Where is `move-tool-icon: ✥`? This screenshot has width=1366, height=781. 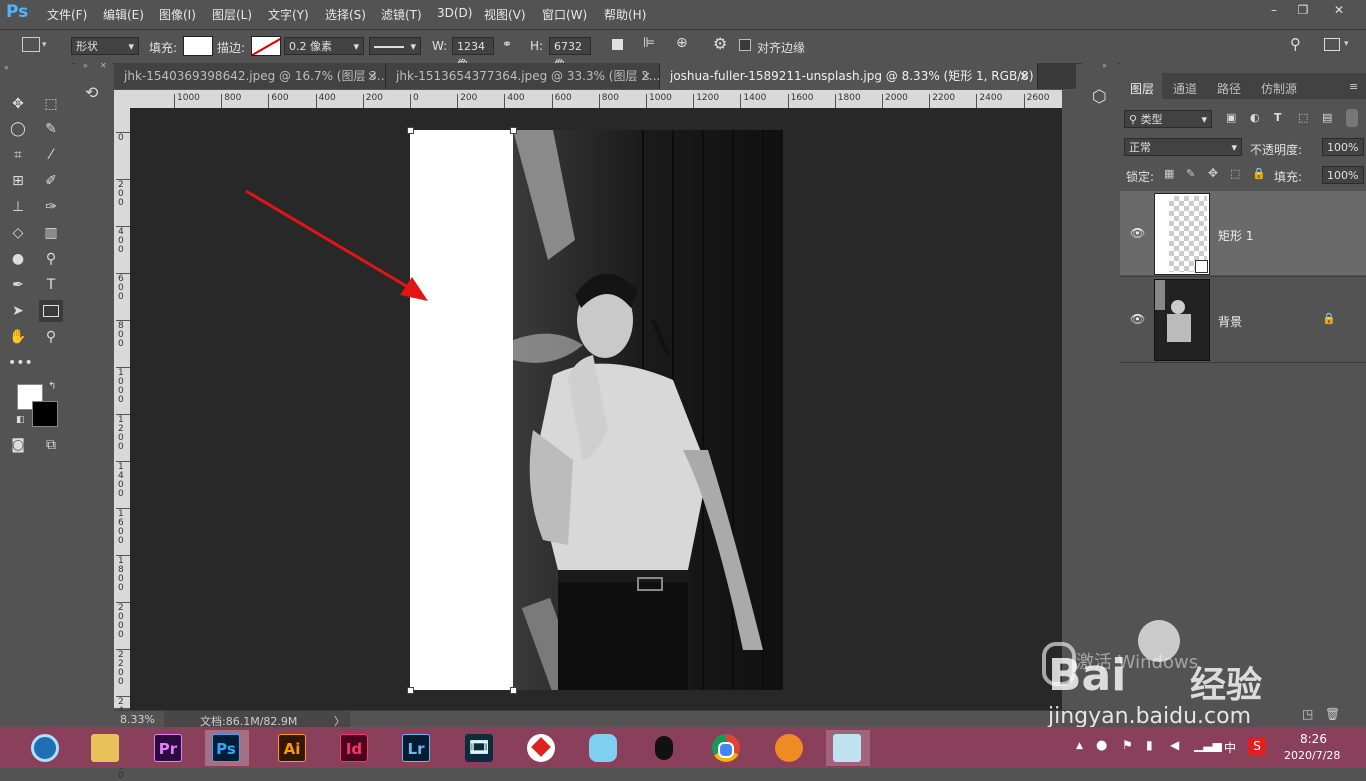
move-tool-icon: ✥ is located at coordinates (18, 104).